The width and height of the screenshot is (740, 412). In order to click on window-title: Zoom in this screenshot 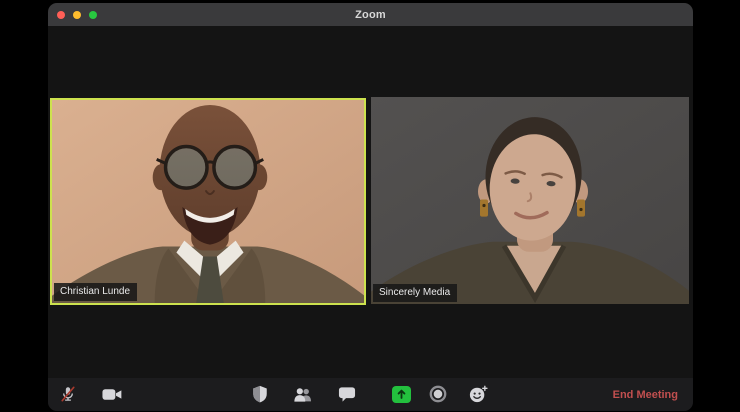, I will do `click(370, 14)`.